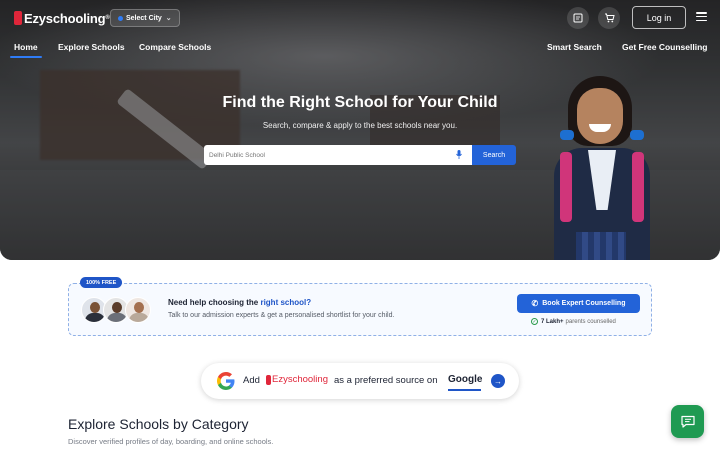  What do you see at coordinates (701, 17) in the screenshot?
I see `menu-icon` at bounding box center [701, 17].